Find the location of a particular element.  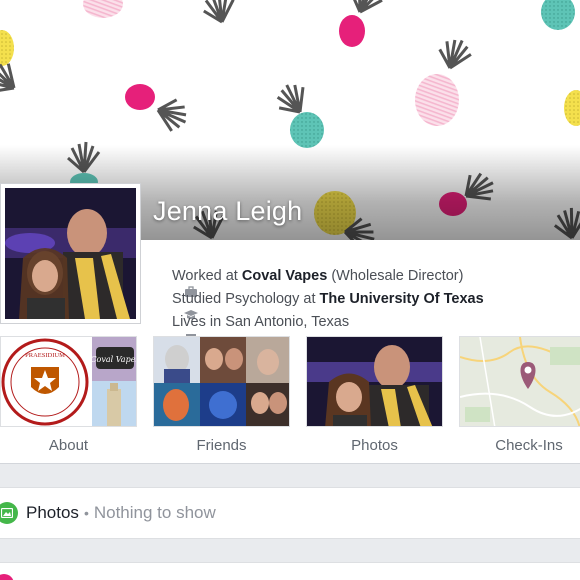

about-collage: PRAESIDIUM Coval Vapes is located at coordinates (69, 381).